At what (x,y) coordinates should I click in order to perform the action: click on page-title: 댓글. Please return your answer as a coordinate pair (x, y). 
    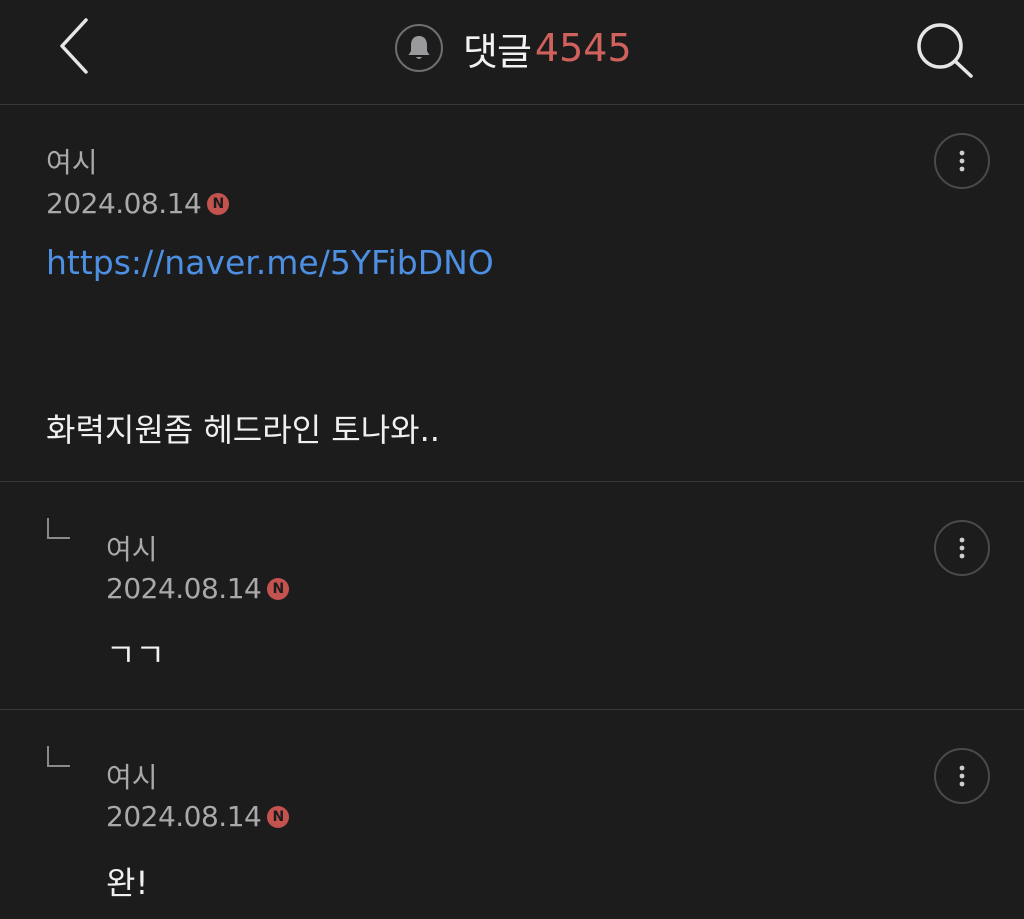
    Looking at the image, I should click on (497, 51).